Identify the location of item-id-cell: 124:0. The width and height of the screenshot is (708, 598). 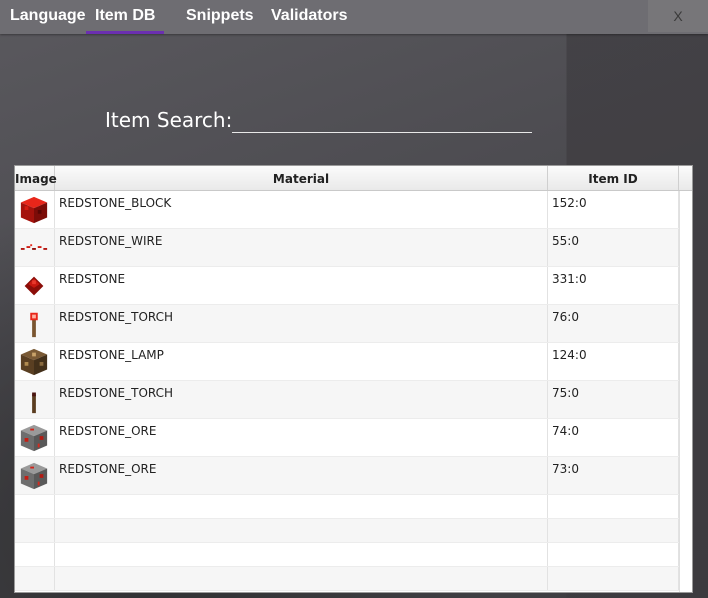
(613, 361).